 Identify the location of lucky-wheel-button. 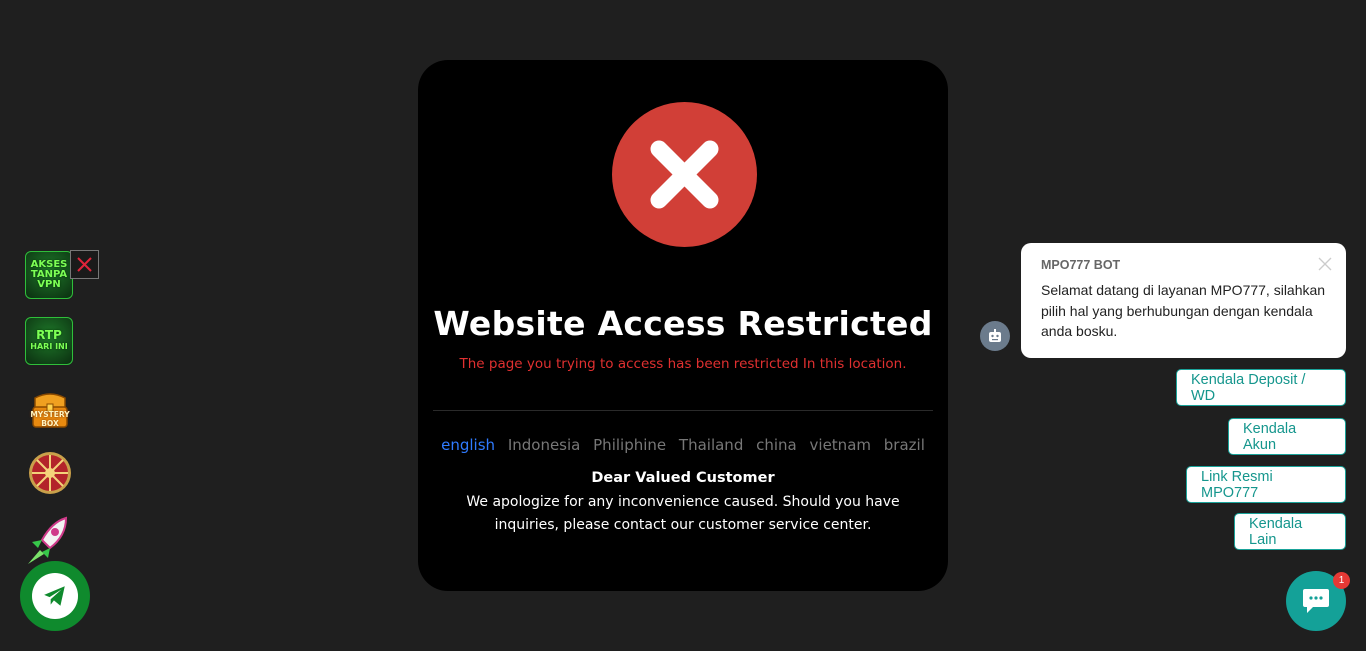
(50, 473).